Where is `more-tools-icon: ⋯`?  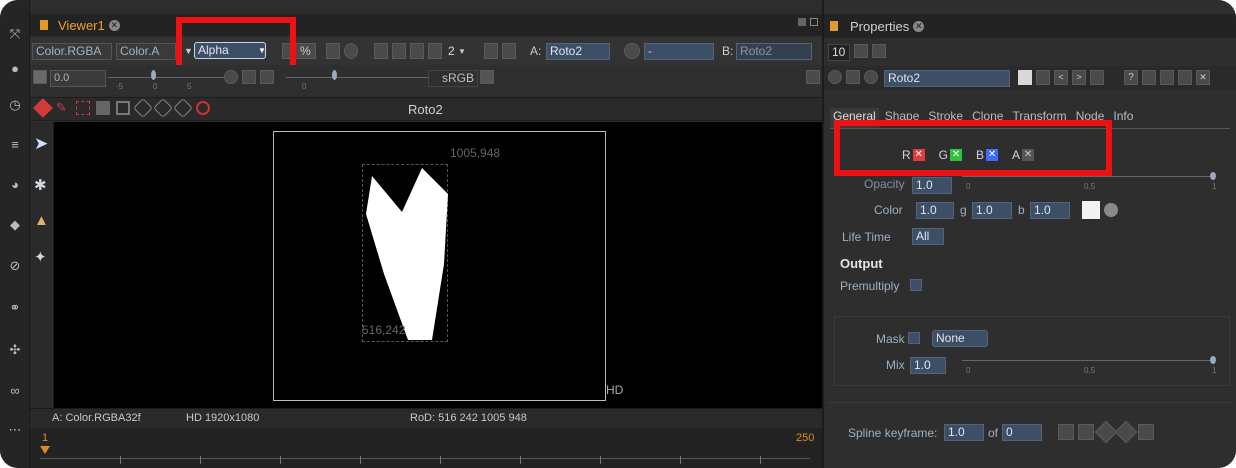 more-tools-icon: ⋯ is located at coordinates (15, 430).